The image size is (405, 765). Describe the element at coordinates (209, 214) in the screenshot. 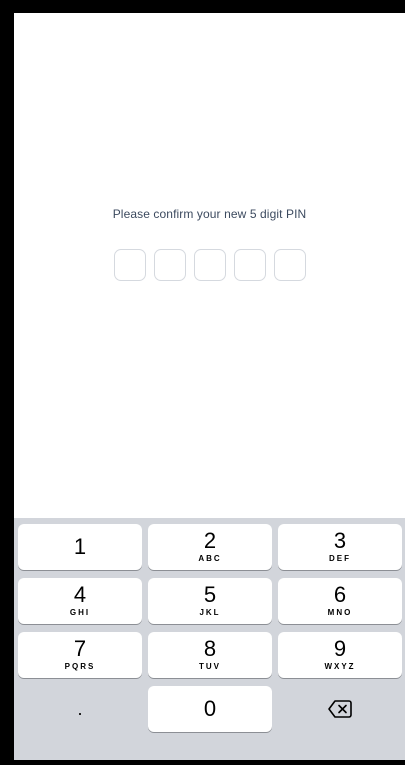

I see `pin-prompt: Please confirm your new 5 digit PIN` at that location.